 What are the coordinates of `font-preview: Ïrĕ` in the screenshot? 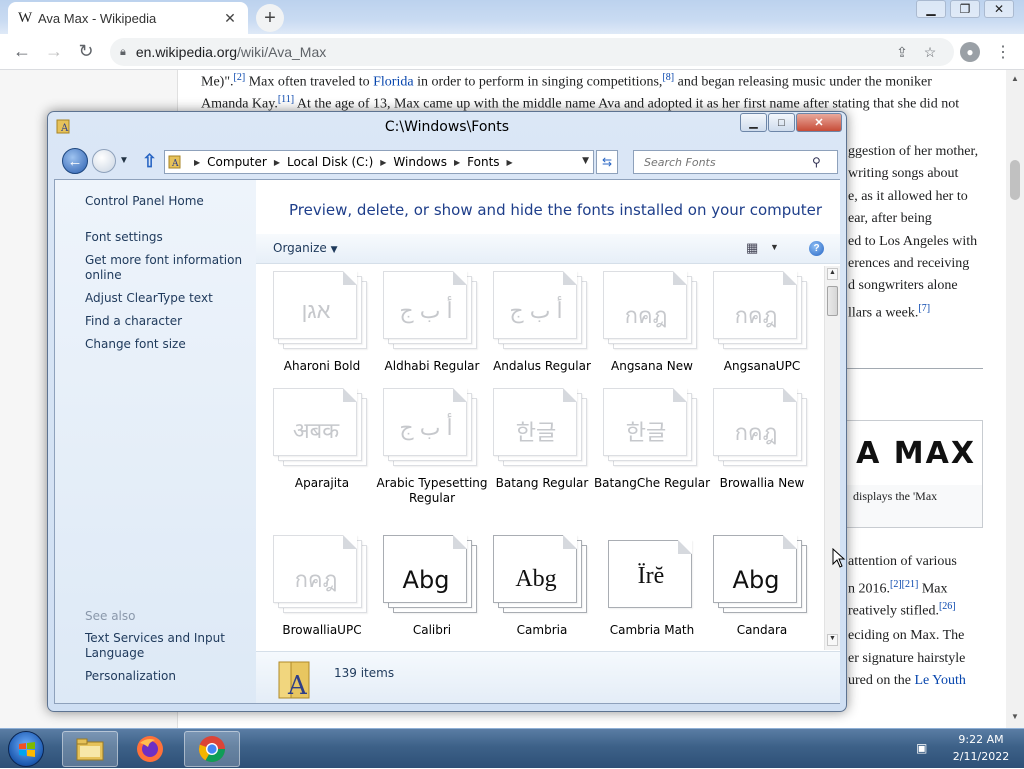 It's located at (651, 576).